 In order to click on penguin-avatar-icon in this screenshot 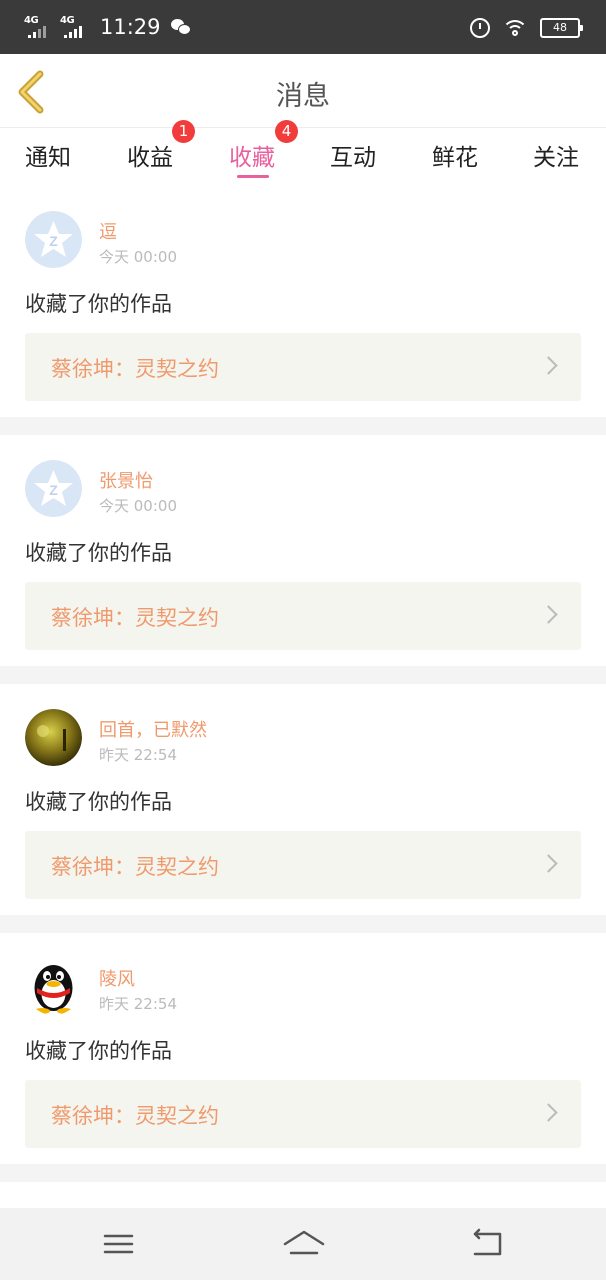, I will do `click(53, 986)`.